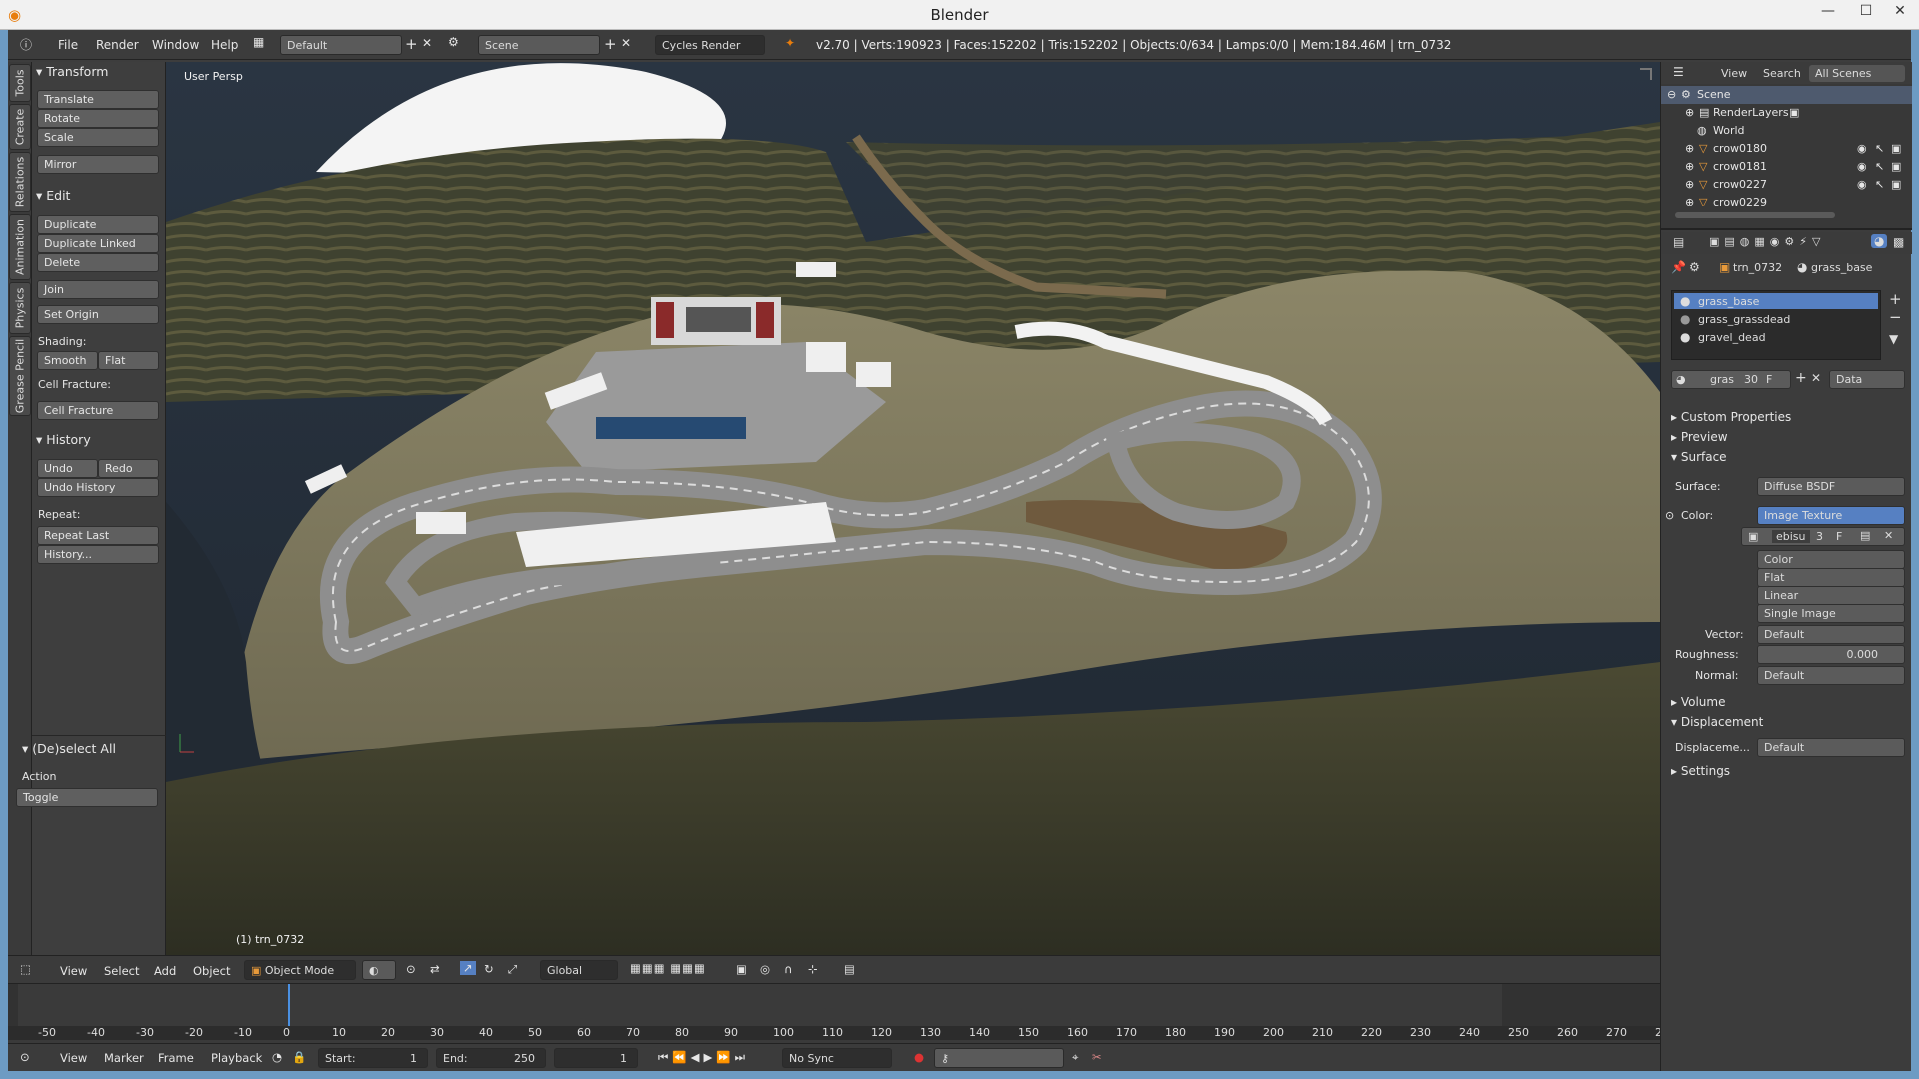  What do you see at coordinates (98, 289) in the screenshot?
I see `join-button: Join` at bounding box center [98, 289].